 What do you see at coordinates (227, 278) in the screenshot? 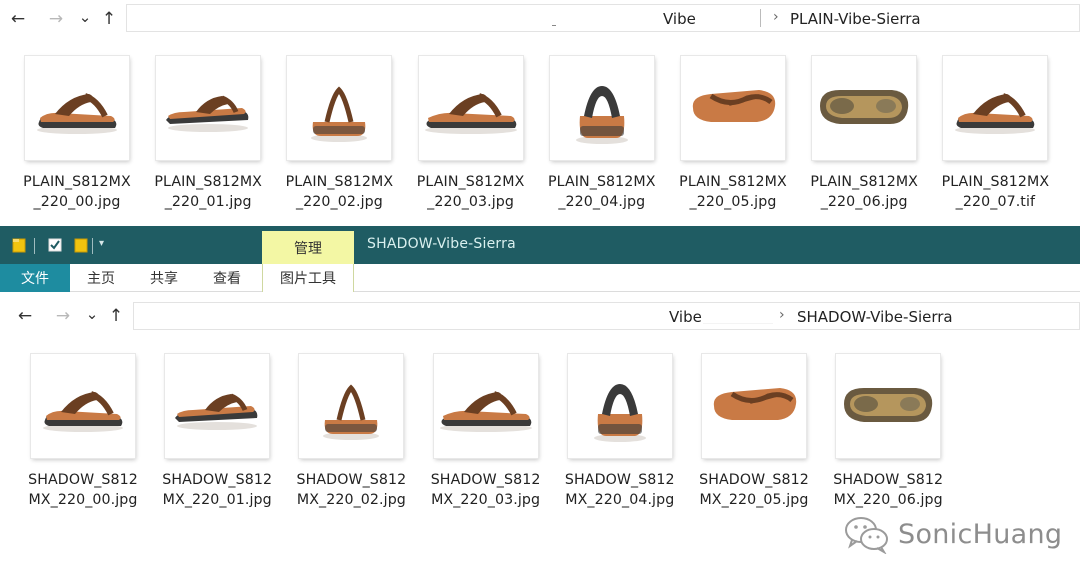
I see `tab-view: 查看` at bounding box center [227, 278].